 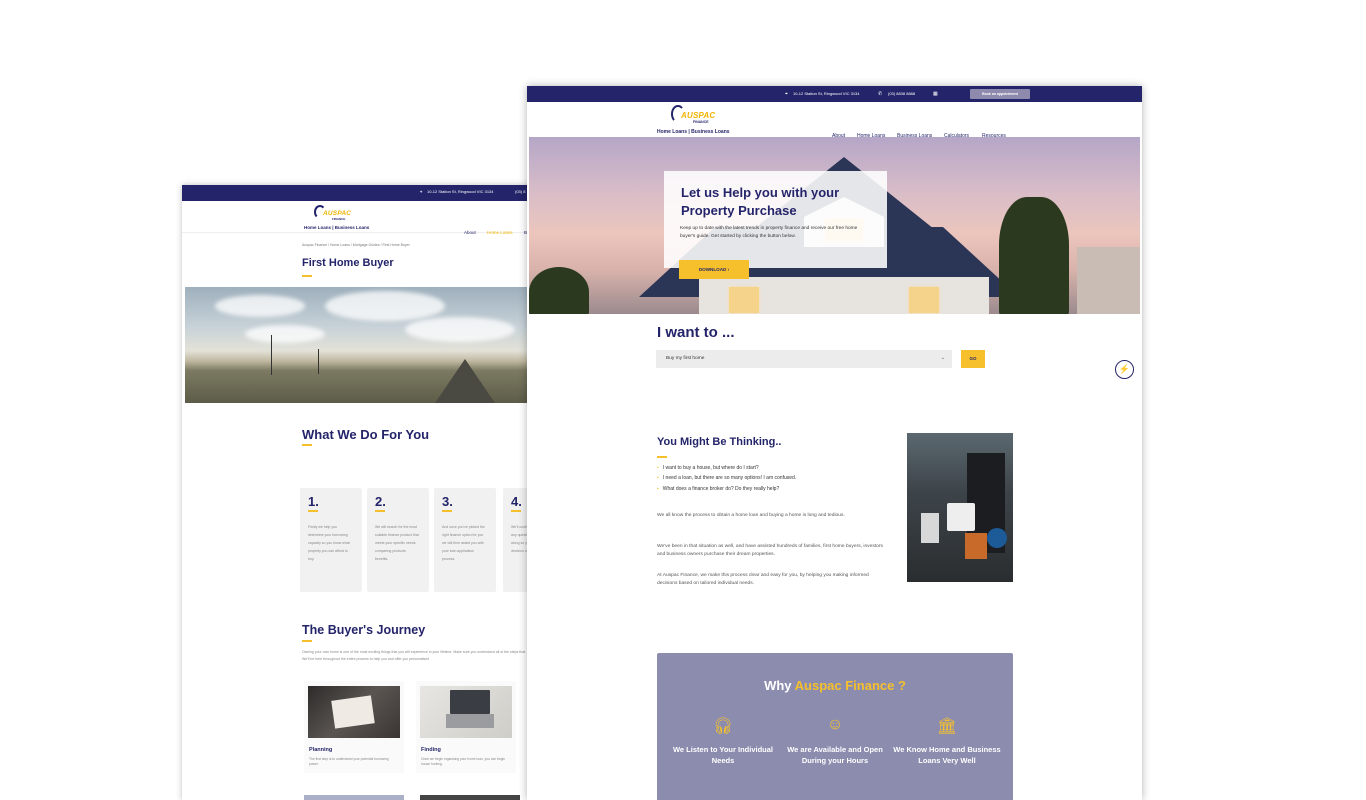 What do you see at coordinates (1000, 94) in the screenshot?
I see `book-appointment-button: Book an appointment` at bounding box center [1000, 94].